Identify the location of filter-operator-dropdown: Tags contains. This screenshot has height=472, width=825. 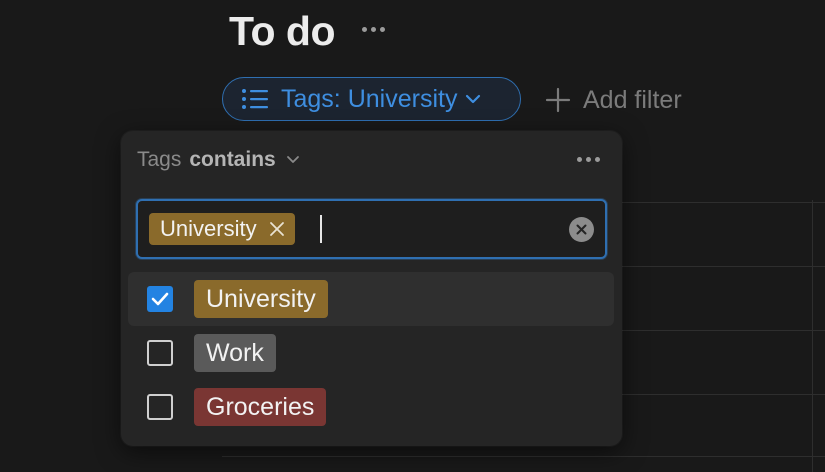
(218, 160).